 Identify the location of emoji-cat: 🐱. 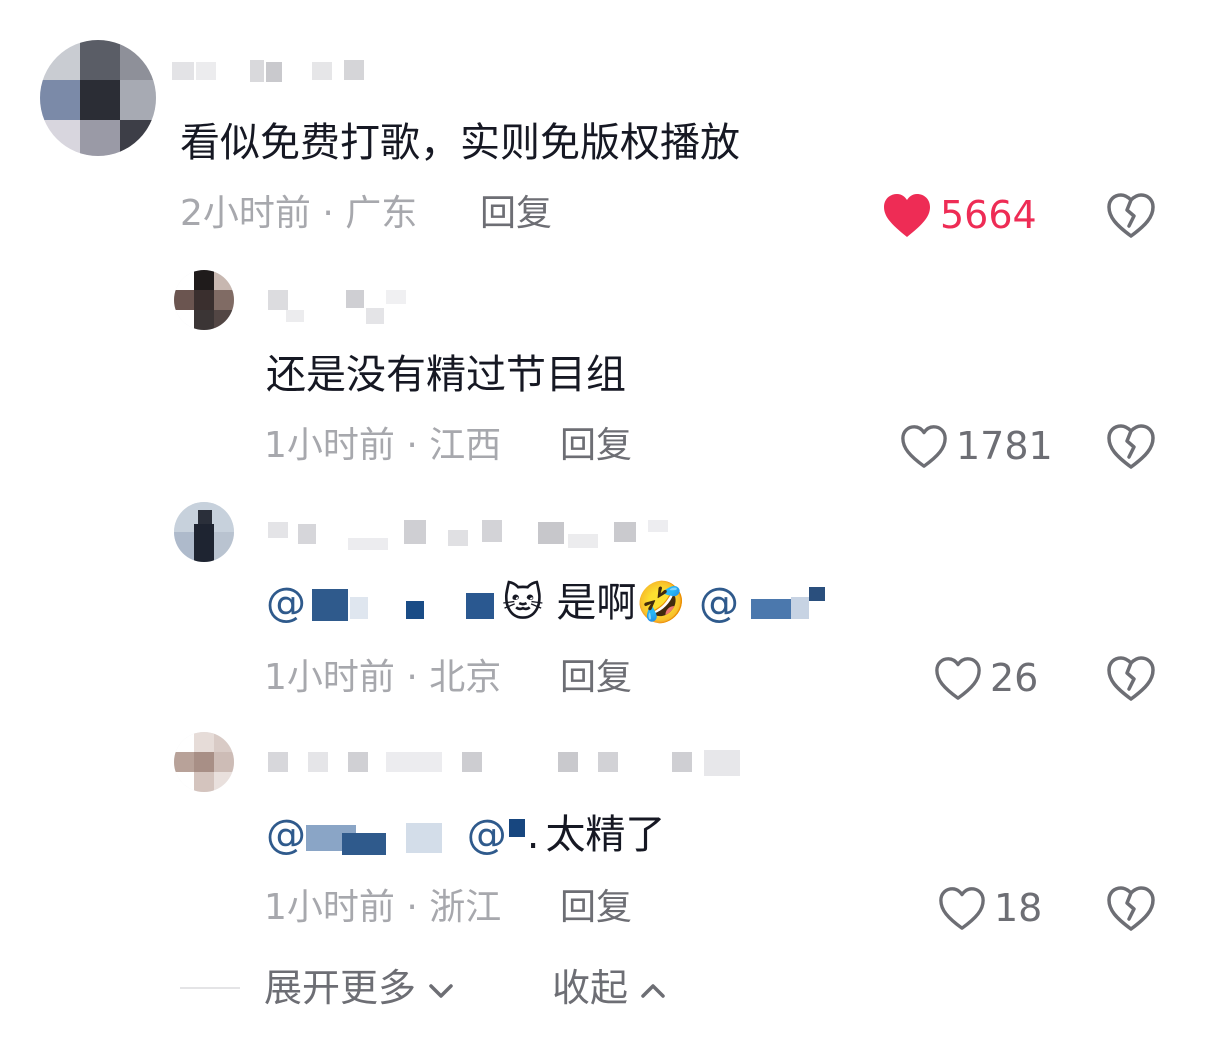
(523, 603).